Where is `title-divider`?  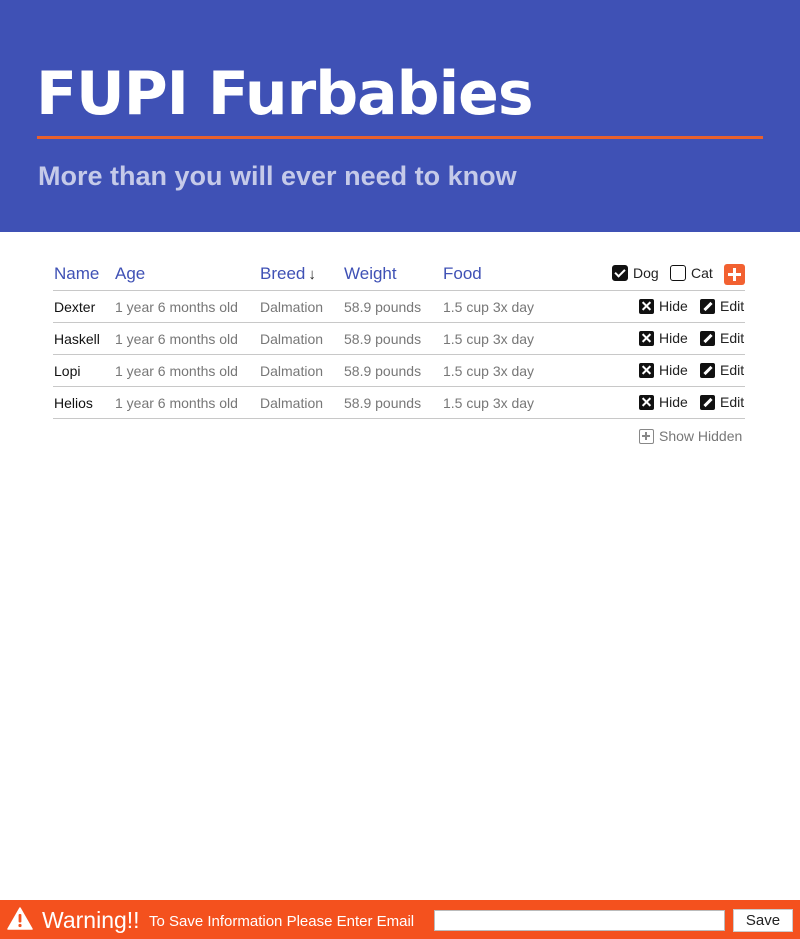 title-divider is located at coordinates (400, 137).